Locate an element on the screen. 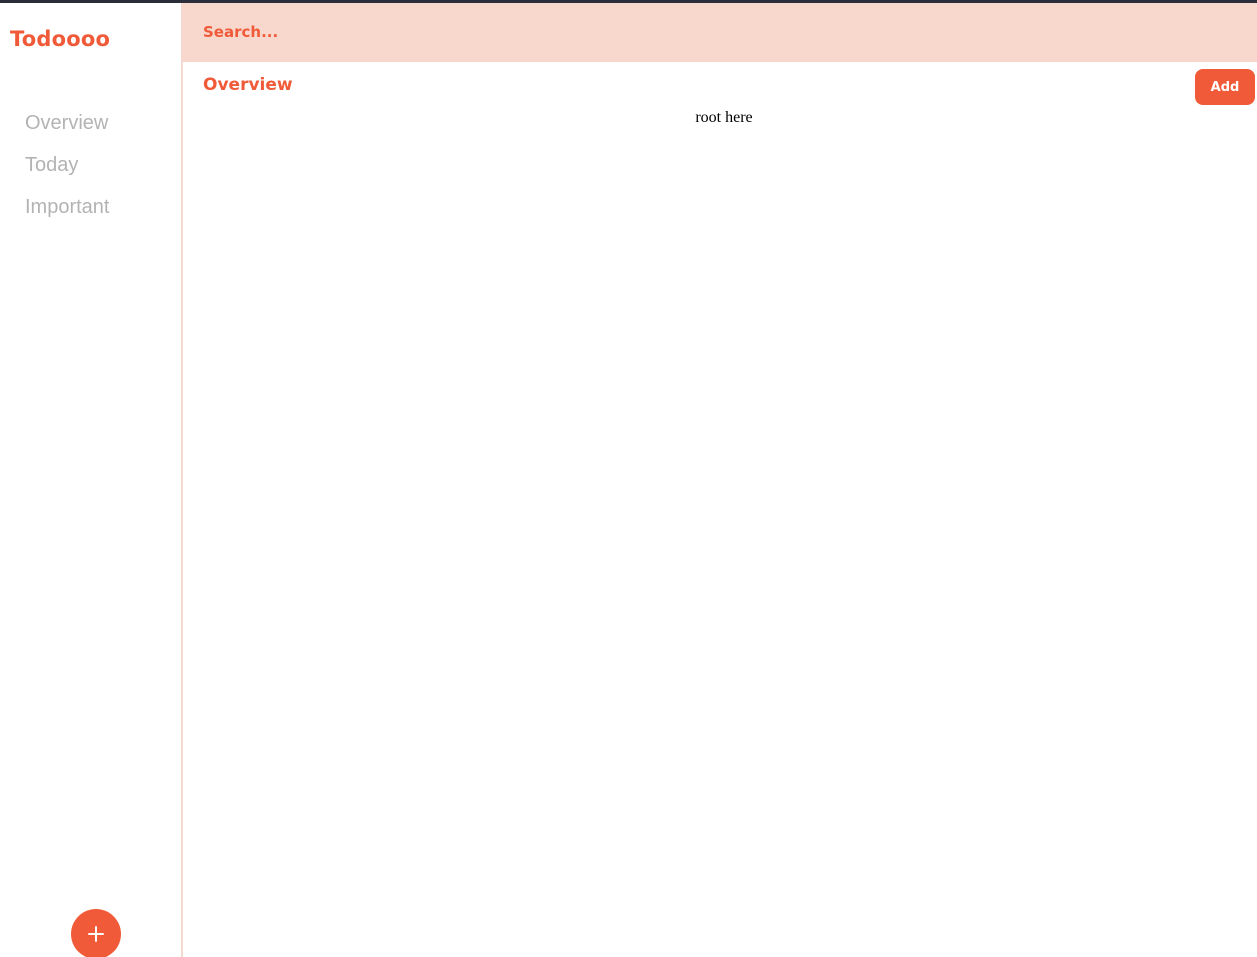  sidebar-item-important: Important is located at coordinates (67, 212).